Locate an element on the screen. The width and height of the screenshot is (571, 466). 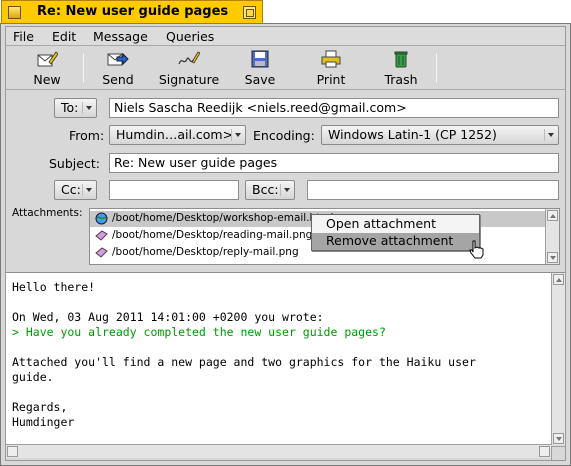
encoding-value: Windows Latin-1 (CP 1252) is located at coordinates (412, 134).